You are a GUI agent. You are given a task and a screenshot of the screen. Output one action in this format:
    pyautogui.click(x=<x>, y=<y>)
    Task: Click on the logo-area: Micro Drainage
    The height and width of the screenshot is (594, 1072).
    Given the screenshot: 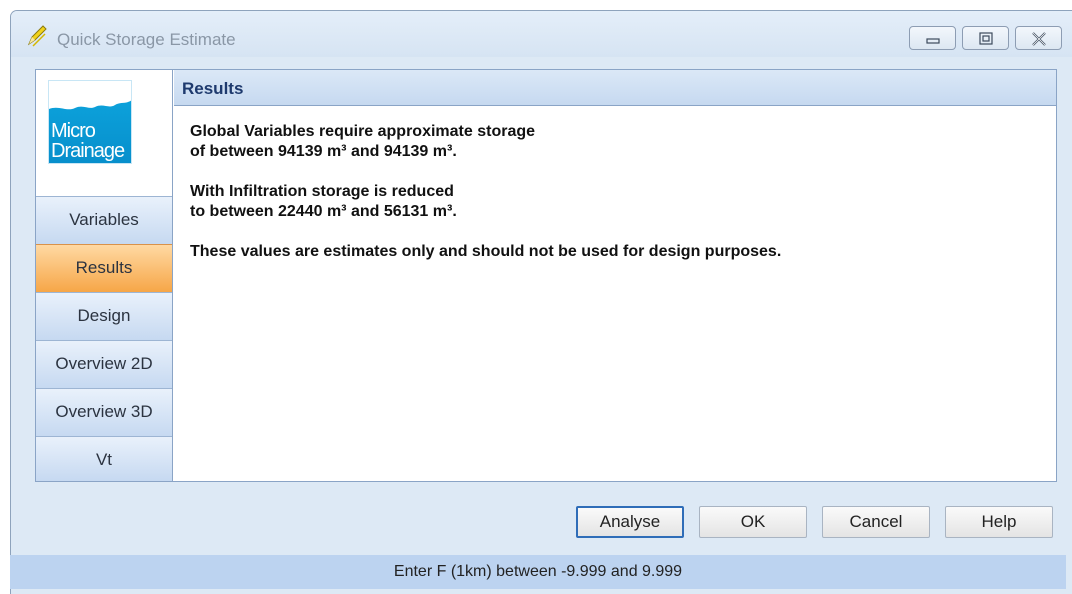 What is the action you would take?
    pyautogui.click(x=104, y=133)
    